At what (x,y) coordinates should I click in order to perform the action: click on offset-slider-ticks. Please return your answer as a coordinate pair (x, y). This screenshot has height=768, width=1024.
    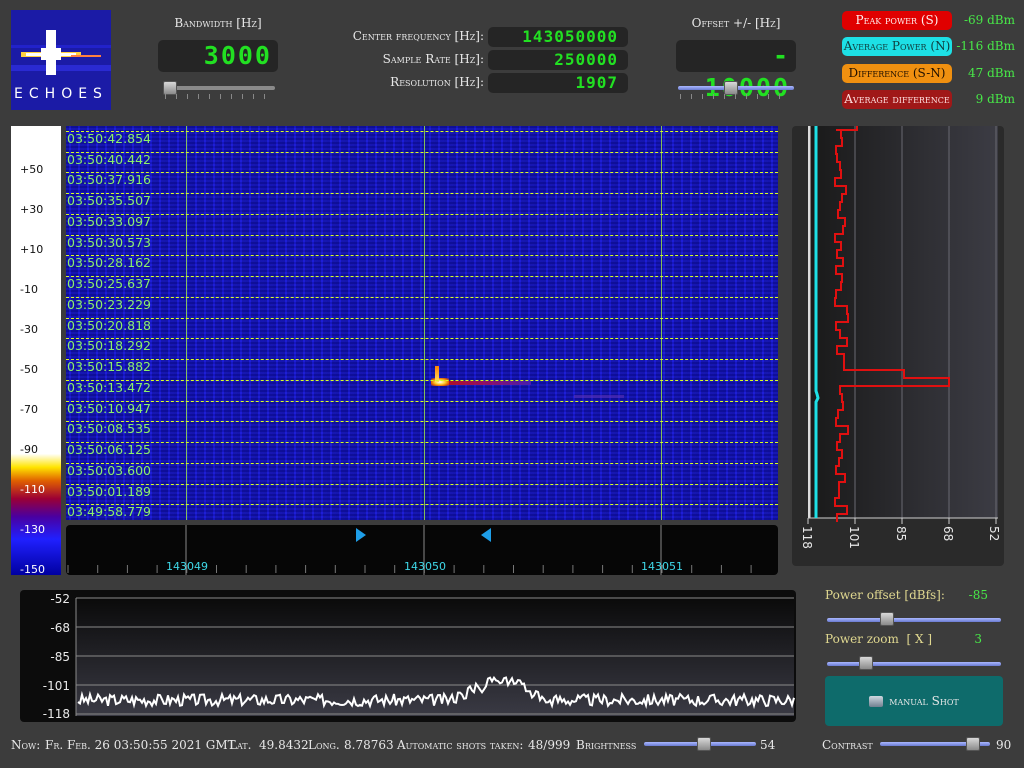
    Looking at the image, I should click on (735, 96).